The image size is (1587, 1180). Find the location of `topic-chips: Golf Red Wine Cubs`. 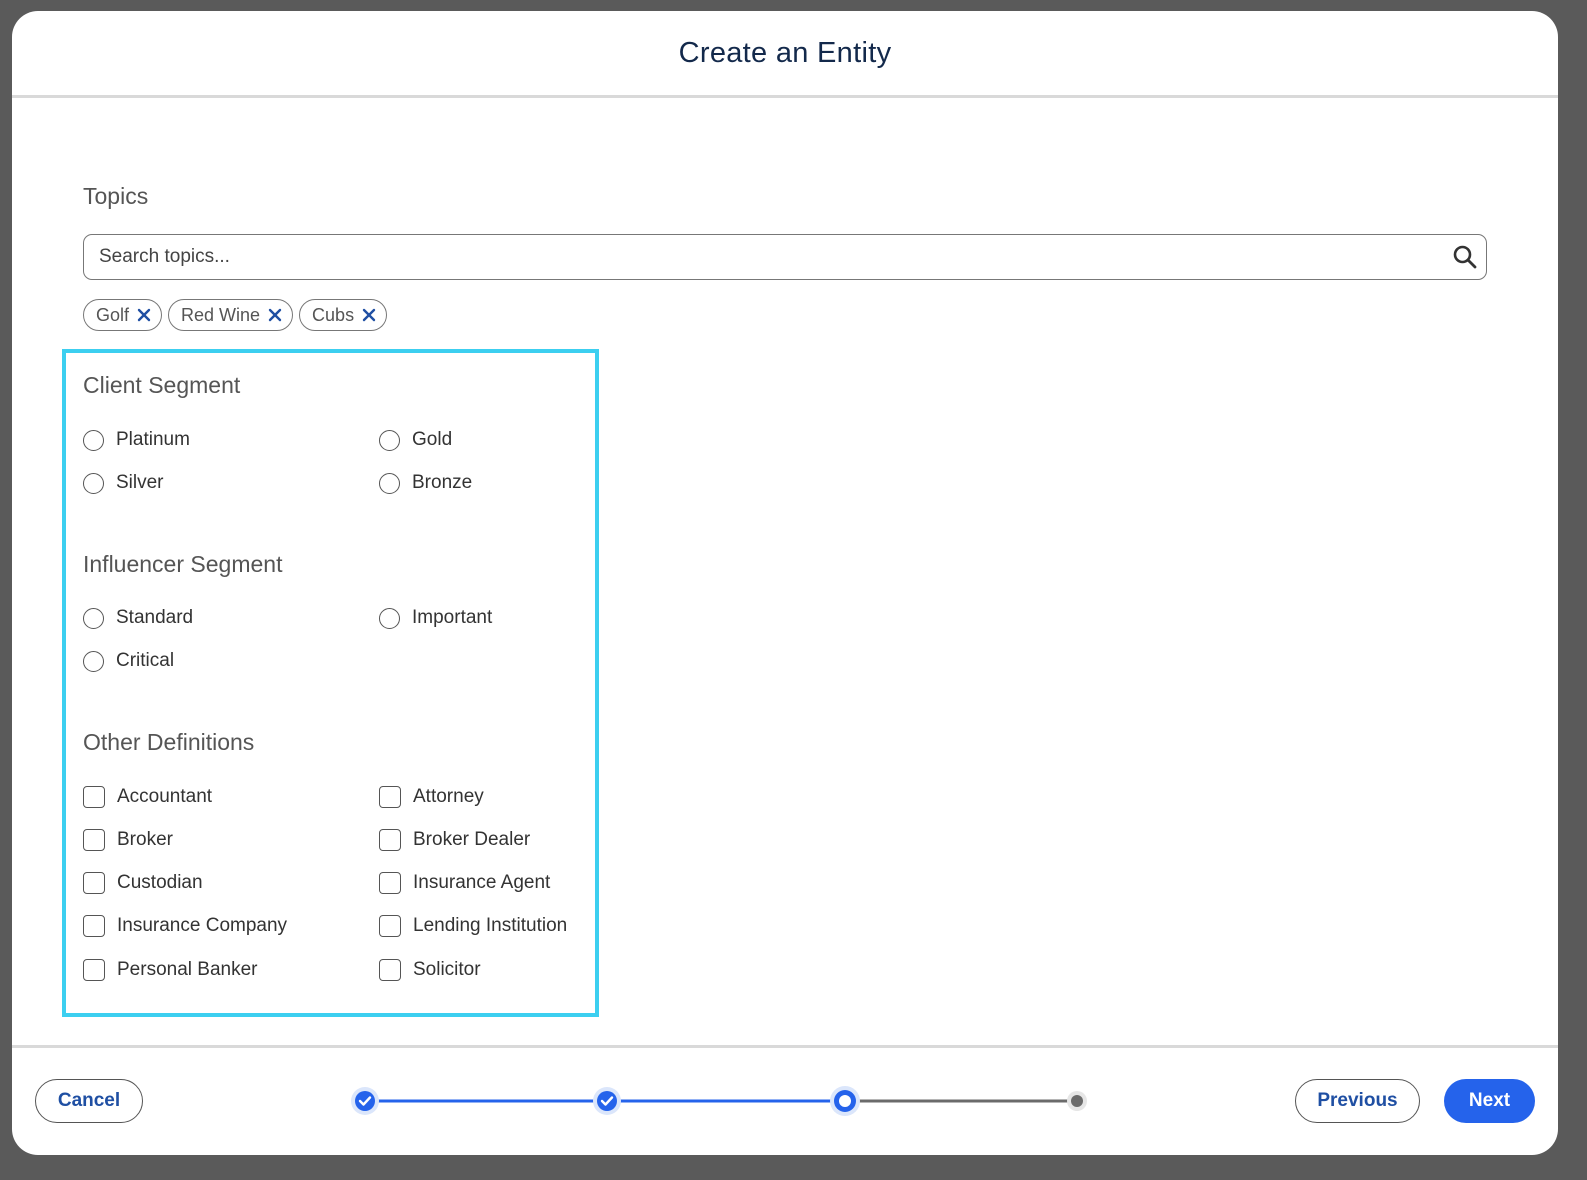

topic-chips: Golf Red Wine Cubs is located at coordinates (235, 315).